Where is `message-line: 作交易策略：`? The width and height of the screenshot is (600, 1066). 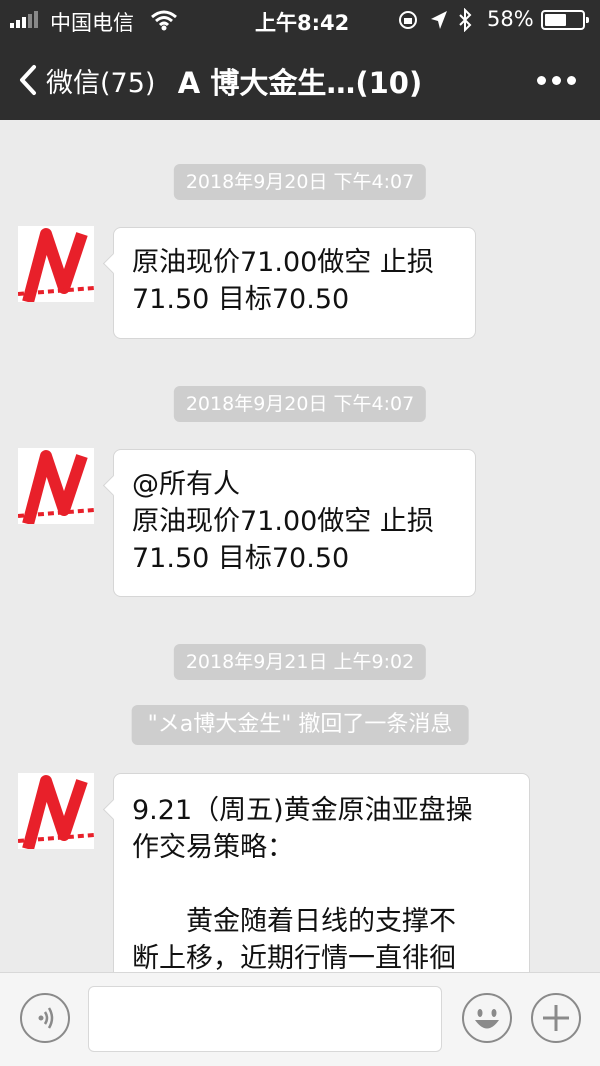
message-line: 作交易策略： is located at coordinates (213, 847).